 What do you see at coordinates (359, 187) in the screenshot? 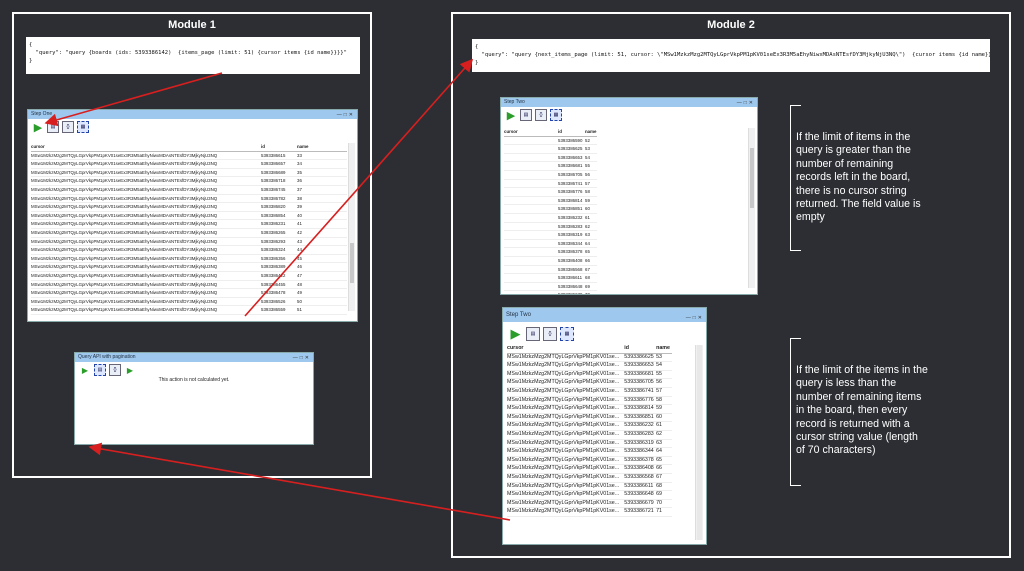
I see `arrow-step-one-to-module-2-query` at bounding box center [359, 187].